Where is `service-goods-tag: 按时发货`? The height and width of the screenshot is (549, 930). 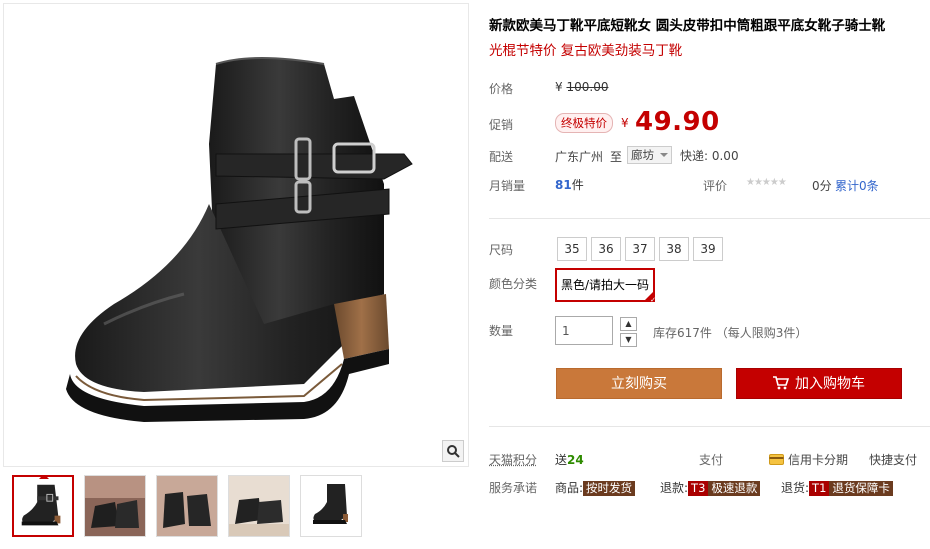 service-goods-tag: 按时发货 is located at coordinates (609, 488).